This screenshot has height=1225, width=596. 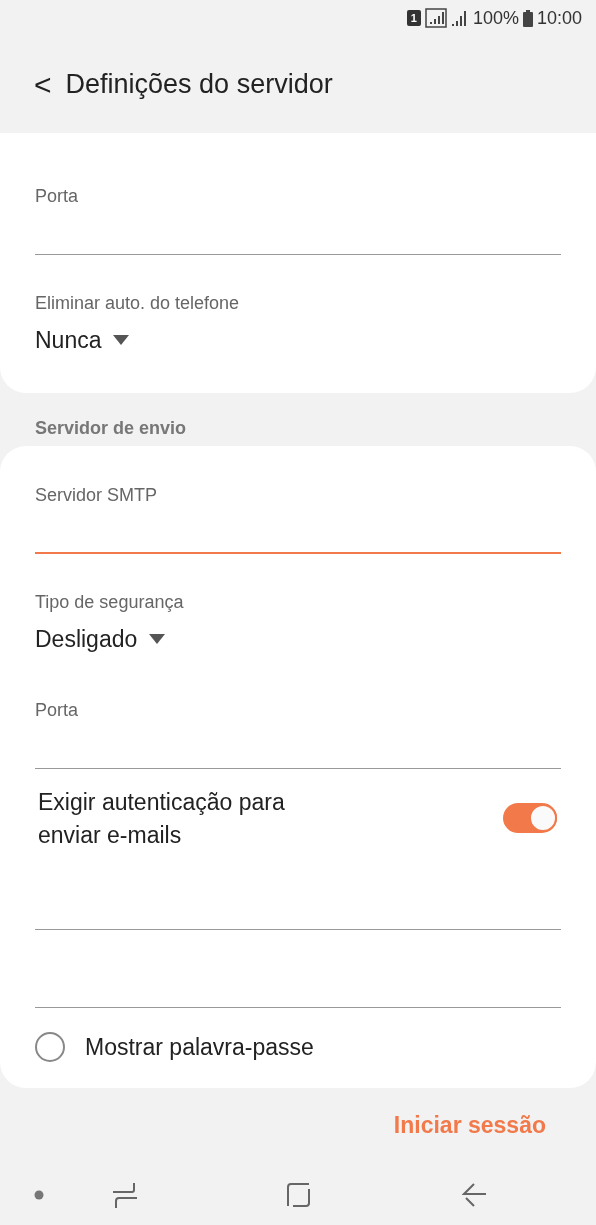 I want to click on back-icon, so click(x=473, y=1195).